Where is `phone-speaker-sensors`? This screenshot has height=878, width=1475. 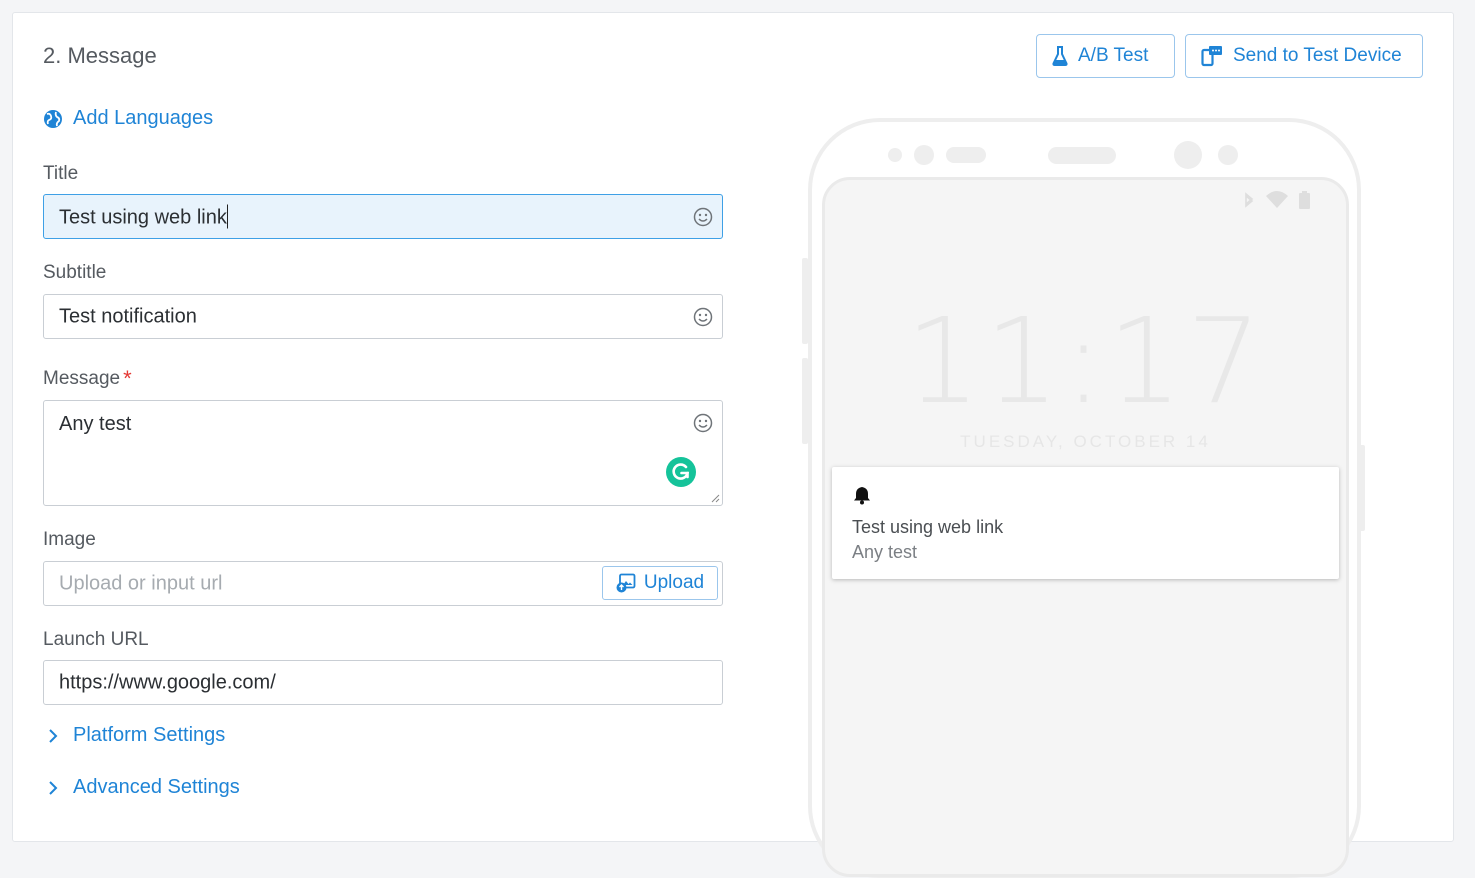 phone-speaker-sensors is located at coordinates (1063, 155).